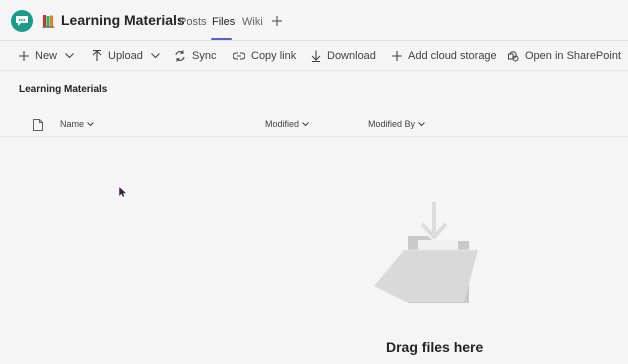 The width and height of the screenshot is (628, 364). What do you see at coordinates (435, 347) in the screenshot?
I see `empty-state-message: Drag files here` at bounding box center [435, 347].